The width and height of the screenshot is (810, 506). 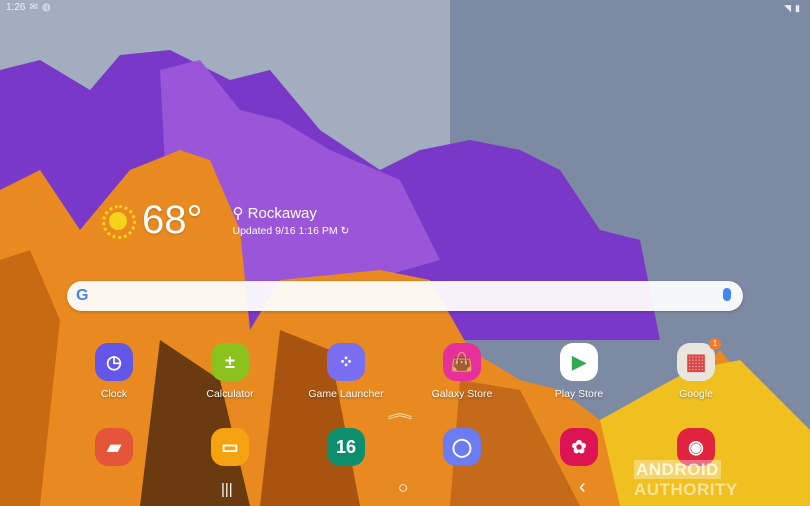 I want to click on calendar-icon: 16, so click(x=346, y=447).